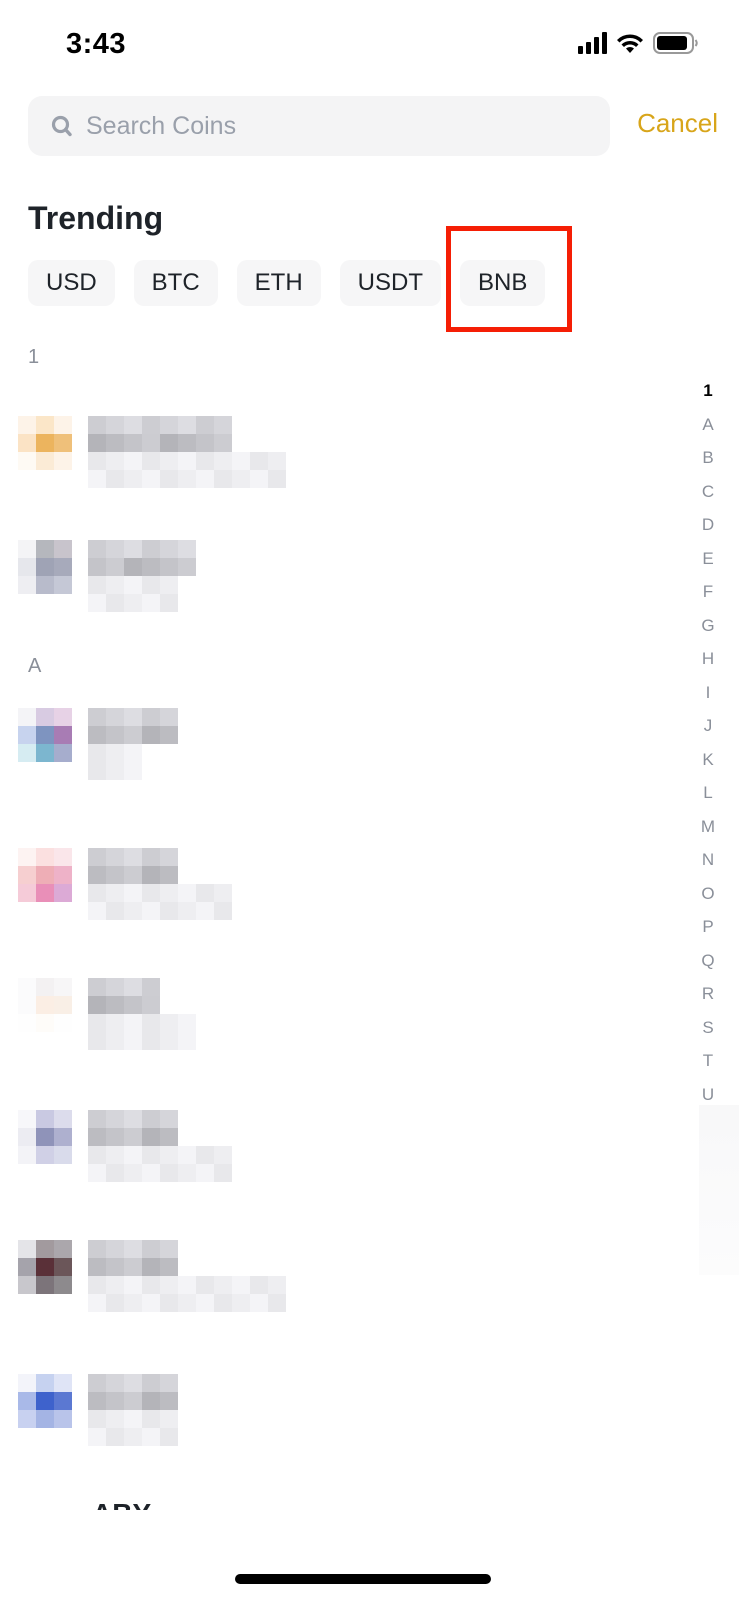 The width and height of the screenshot is (739, 1600). I want to click on battery-icon, so click(676, 43).